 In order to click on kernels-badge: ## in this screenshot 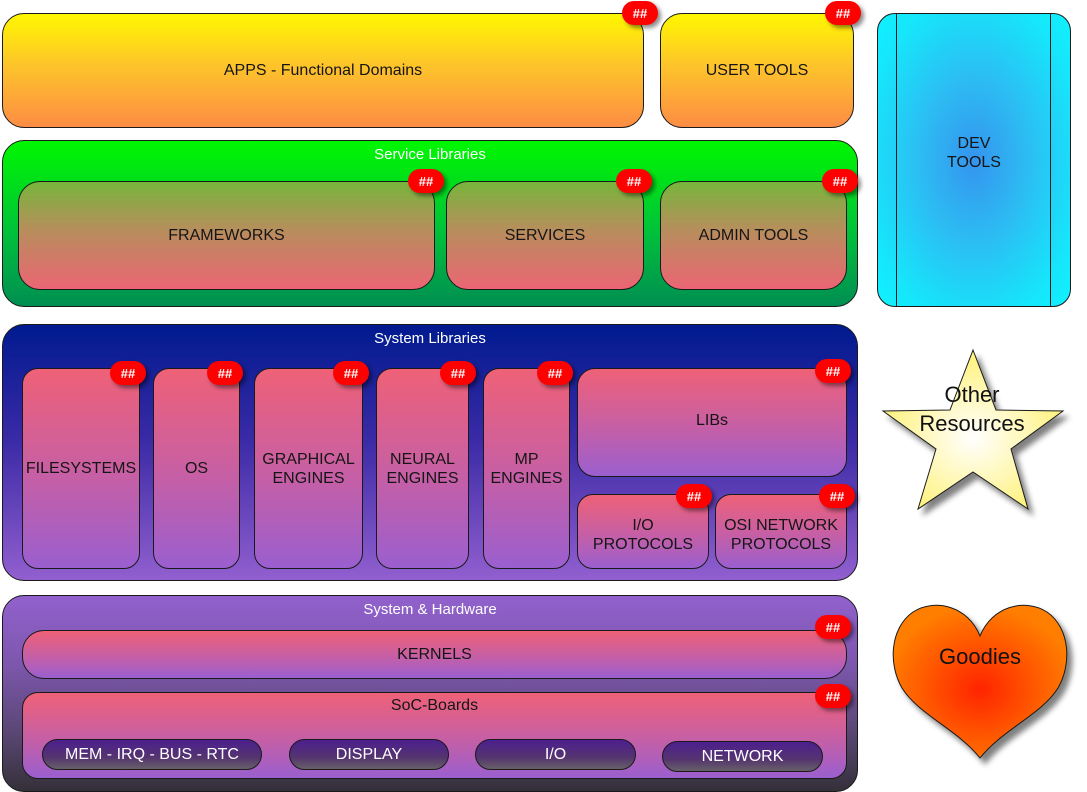, I will do `click(833, 627)`.